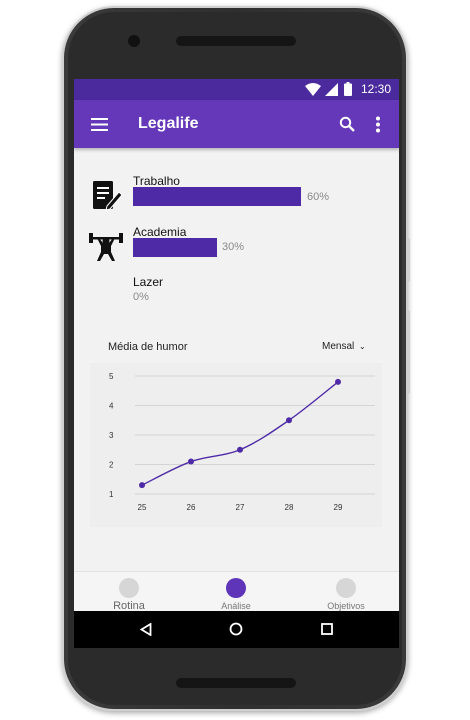 Image resolution: width=470 pixels, height=720 pixels. Describe the element at coordinates (99, 124) in the screenshot. I see `hamburger-icon` at that location.